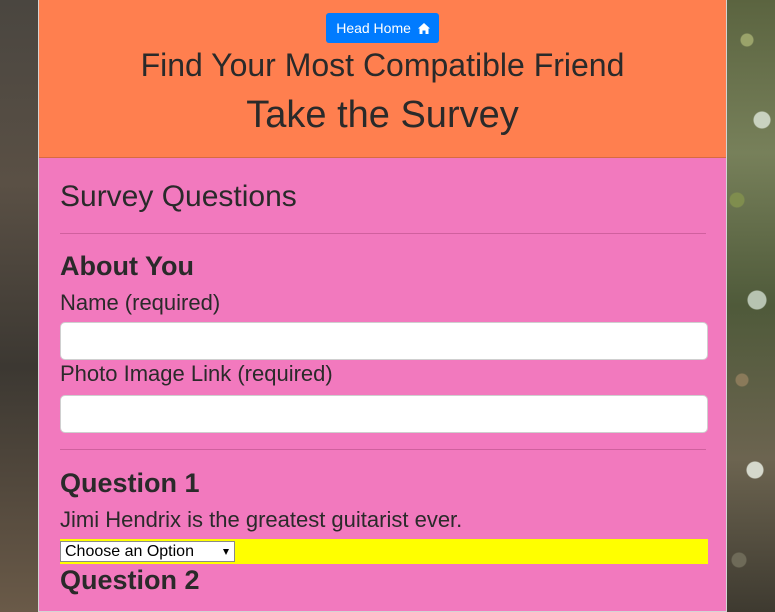  I want to click on question-2-heading: Question 2, so click(130, 580).